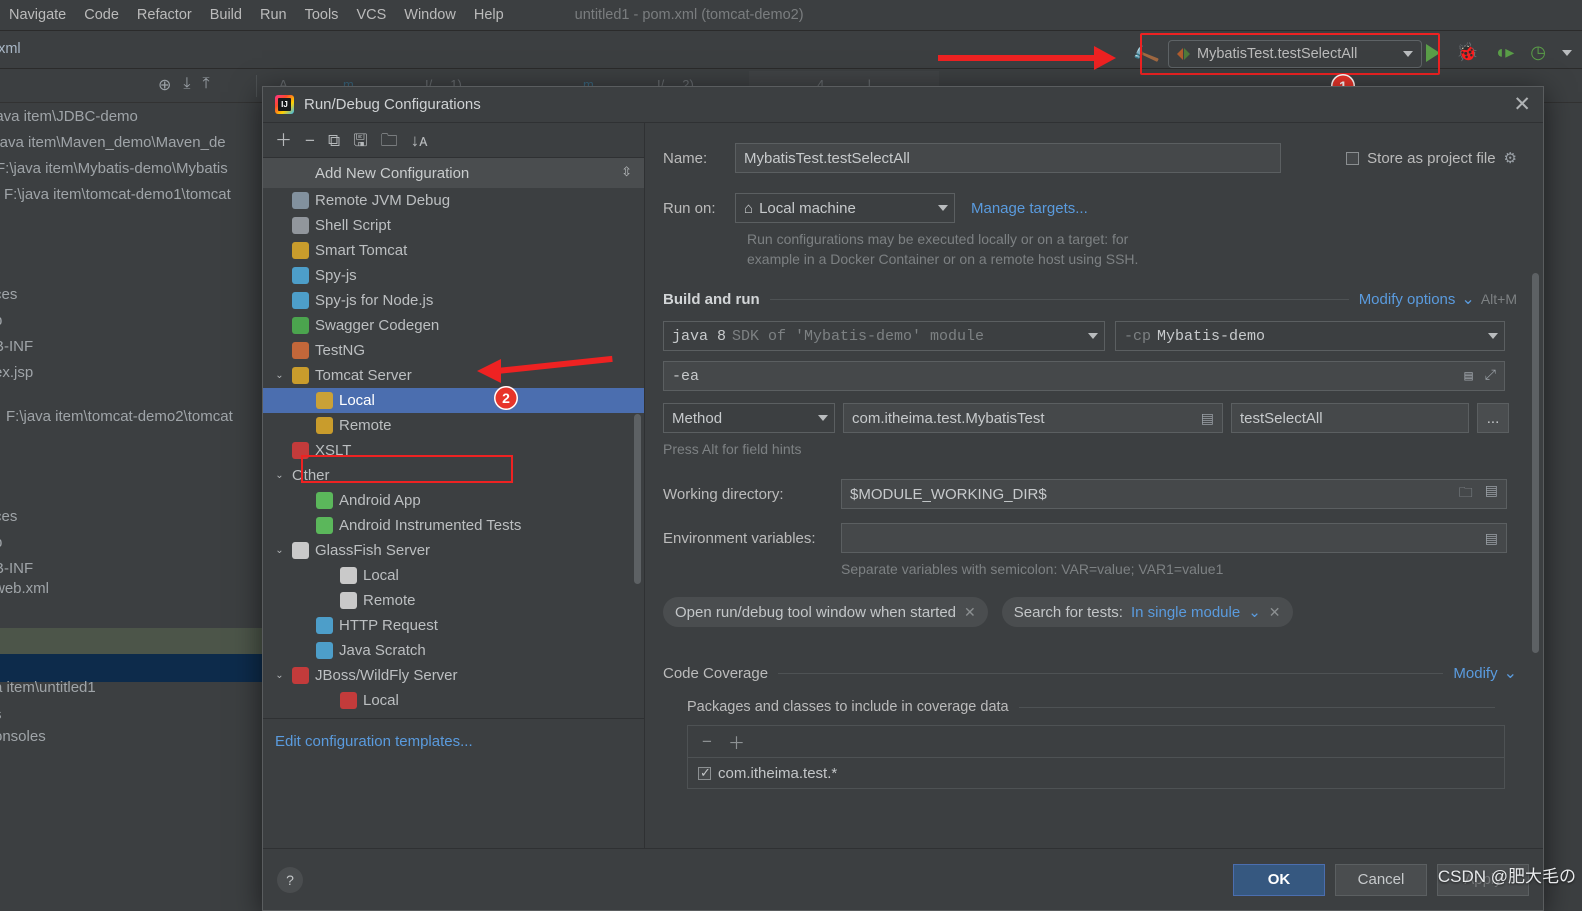 Image resolution: width=1582 pixels, height=911 pixels. Describe the element at coordinates (1174, 494) in the screenshot. I see `working-directory-input: $MODULE_WORKING_DIR$ 🗀 ▤` at that location.